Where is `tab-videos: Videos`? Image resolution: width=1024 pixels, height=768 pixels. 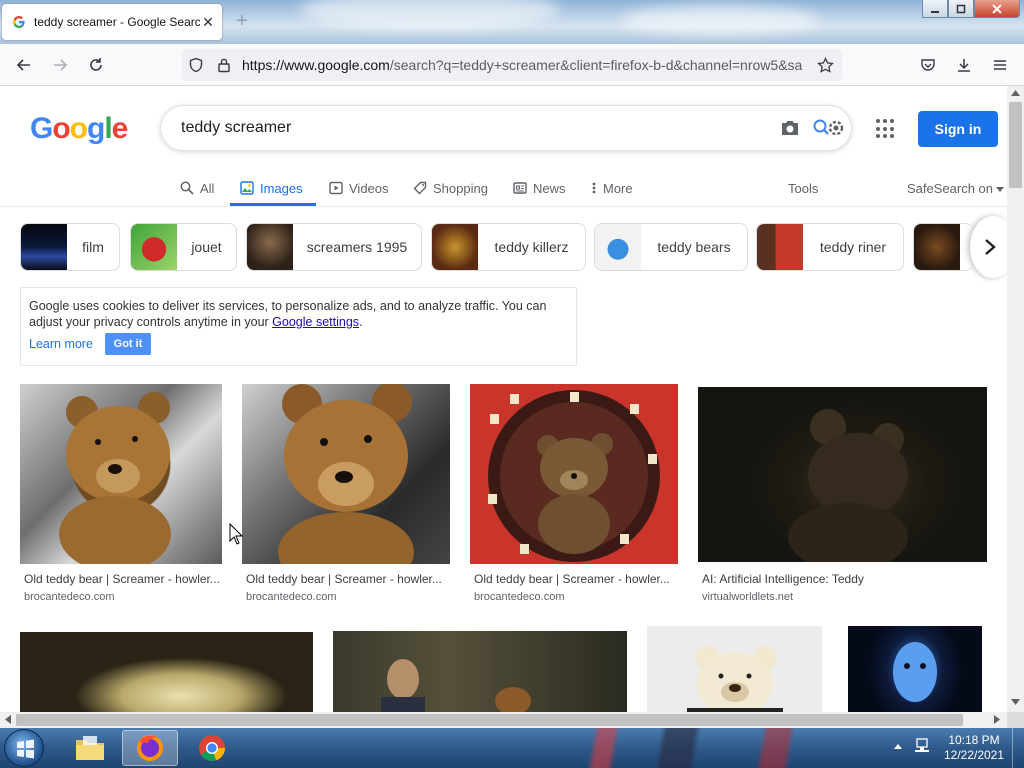 tab-videos: Videos is located at coordinates (359, 188).